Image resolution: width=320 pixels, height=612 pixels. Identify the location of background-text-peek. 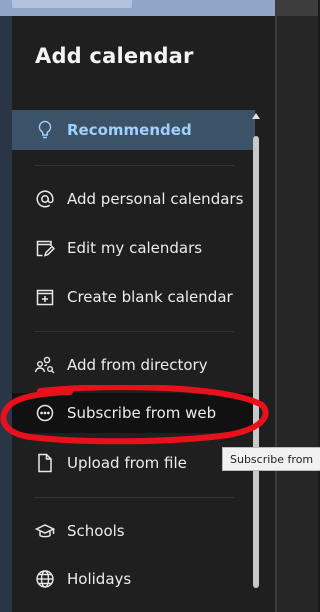
(72, 4).